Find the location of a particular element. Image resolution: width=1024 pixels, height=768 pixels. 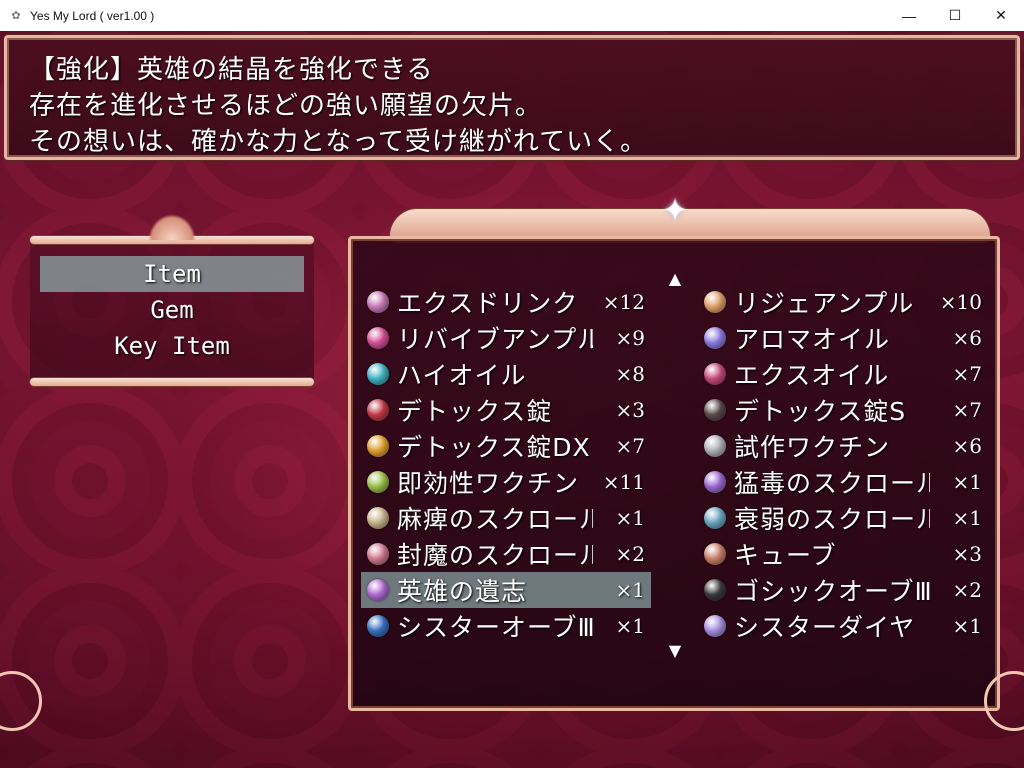

item-row: シスターオーブⅢ ×1 is located at coordinates (506, 626).